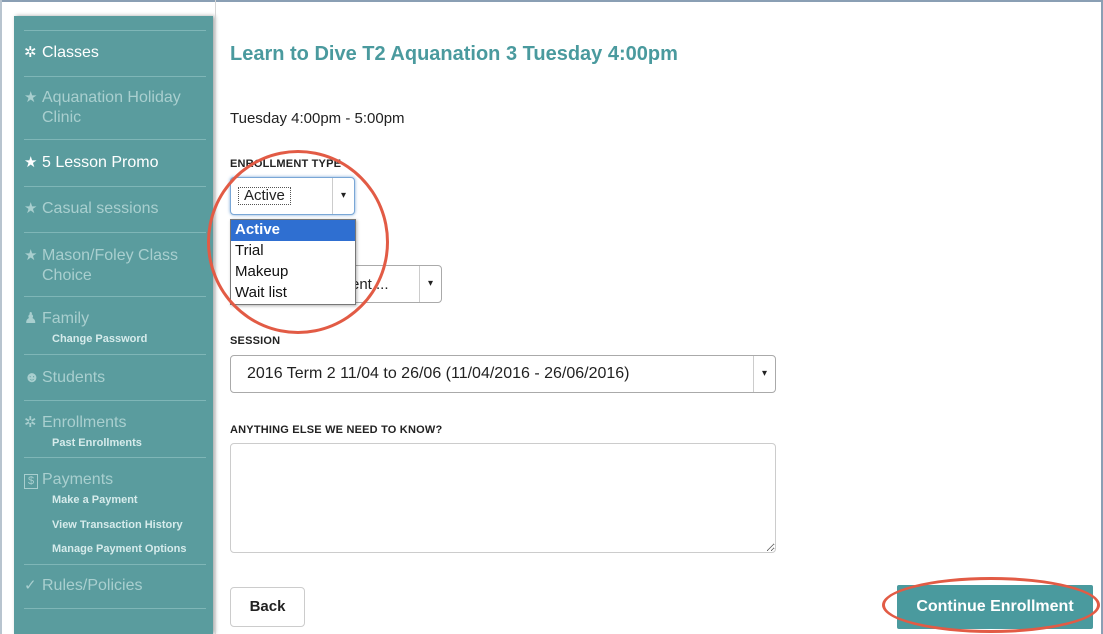 The image size is (1103, 634). What do you see at coordinates (32, 377) in the screenshot?
I see `student-icon: ☻` at bounding box center [32, 377].